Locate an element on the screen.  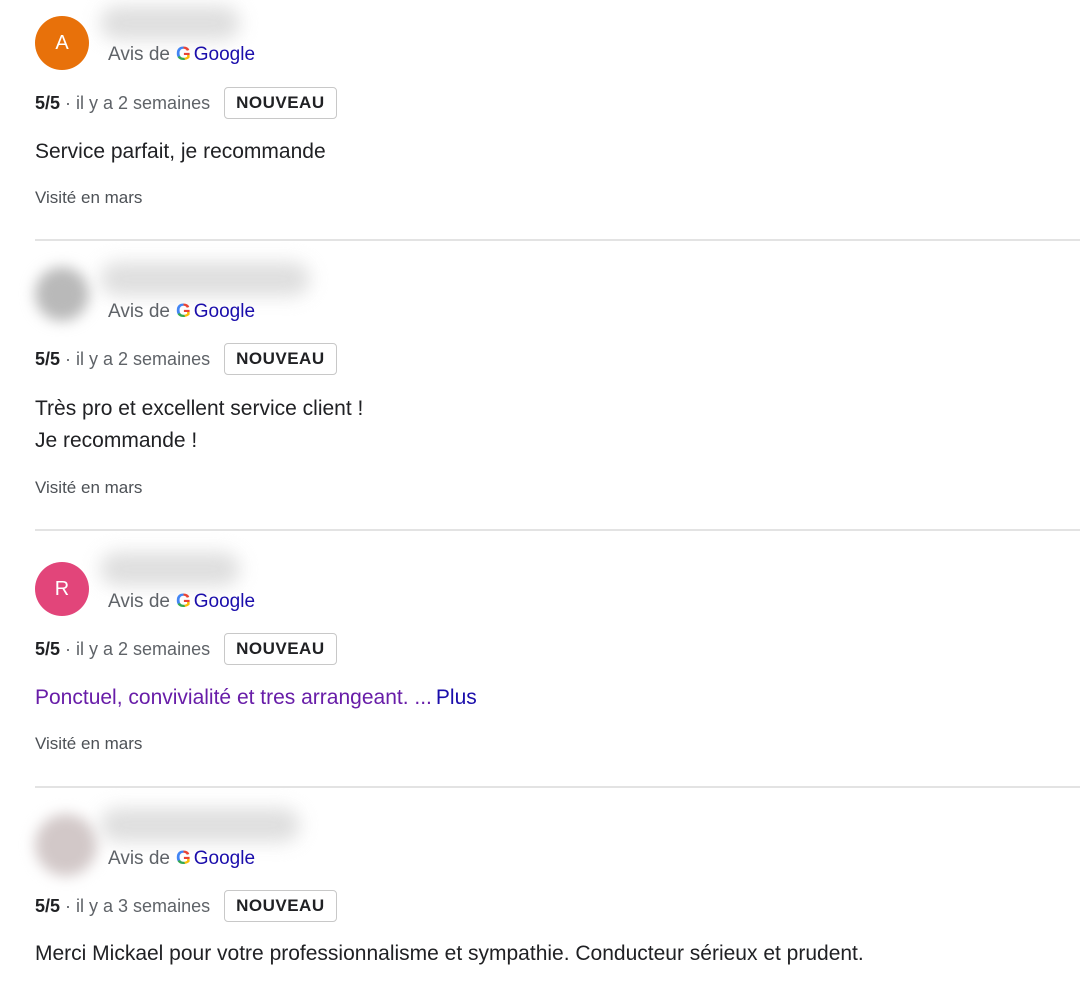
review-time: · il y a 3 semaines is located at coordinates (138, 905).